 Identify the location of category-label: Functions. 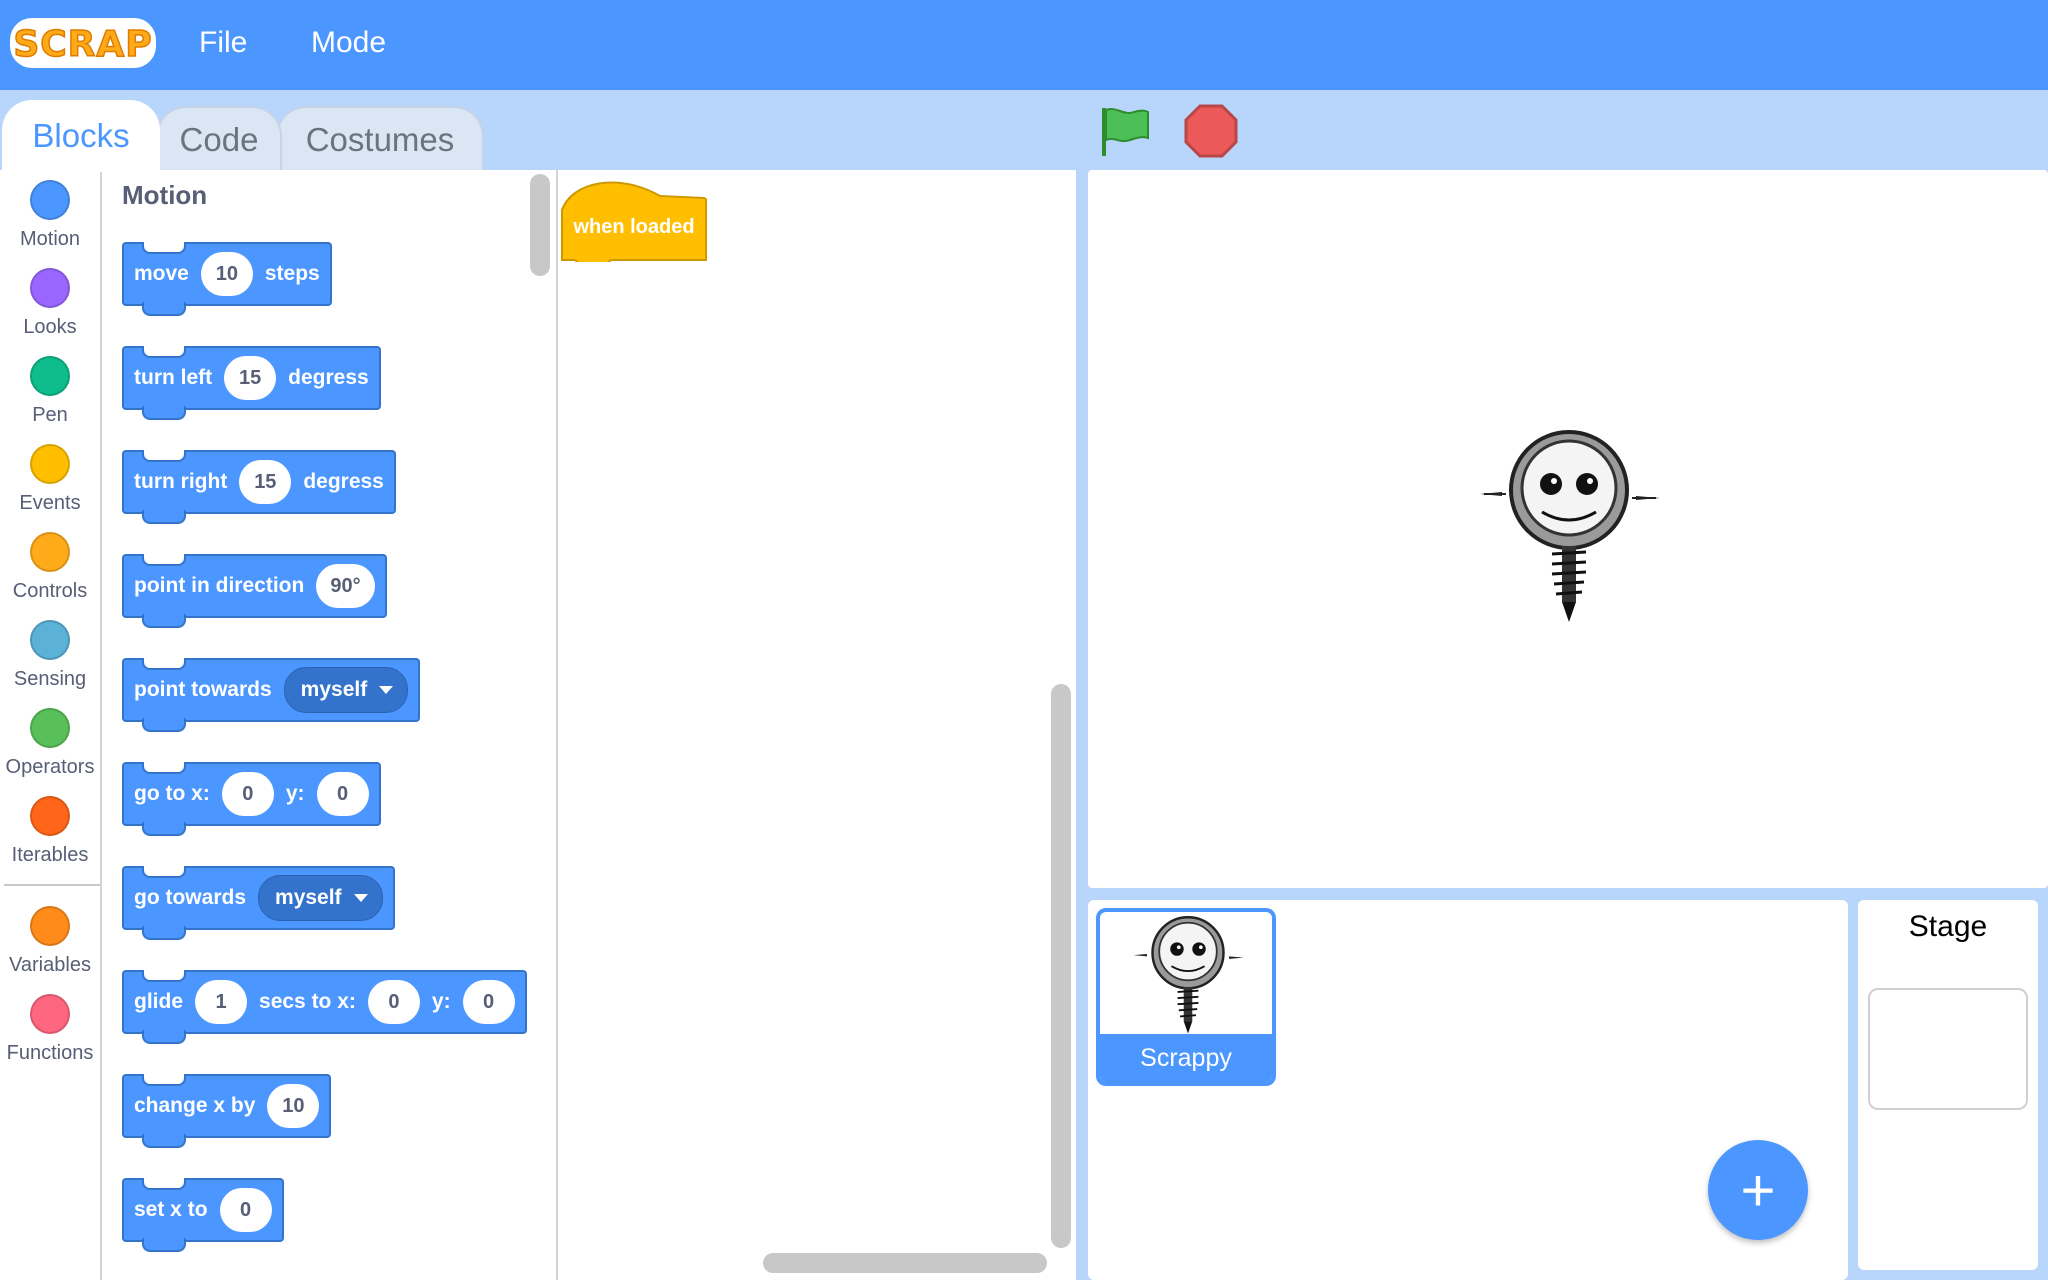
(50, 1053).